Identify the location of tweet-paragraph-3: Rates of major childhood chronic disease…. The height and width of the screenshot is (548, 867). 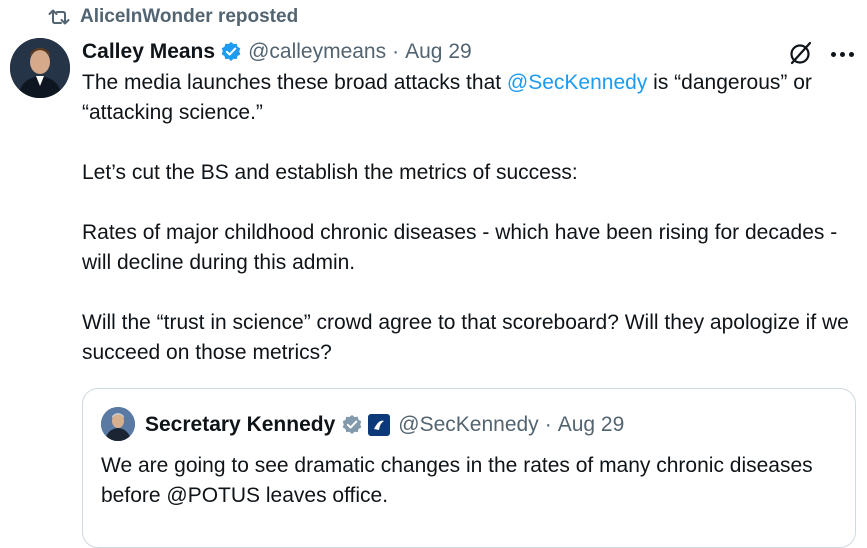
(460, 247).